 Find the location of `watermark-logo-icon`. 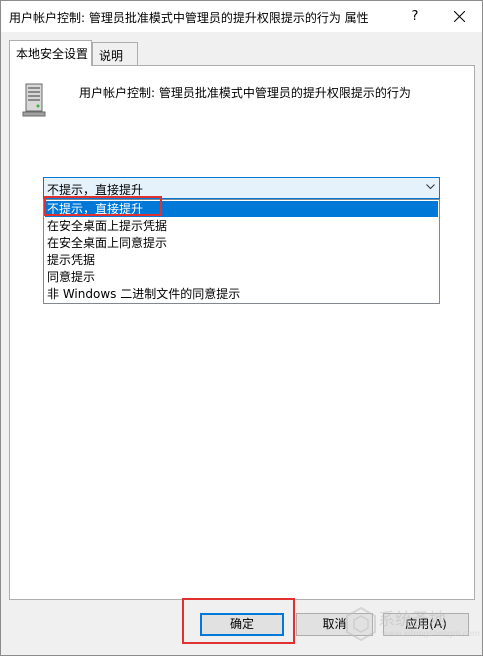

watermark-logo-icon is located at coordinates (361, 624).